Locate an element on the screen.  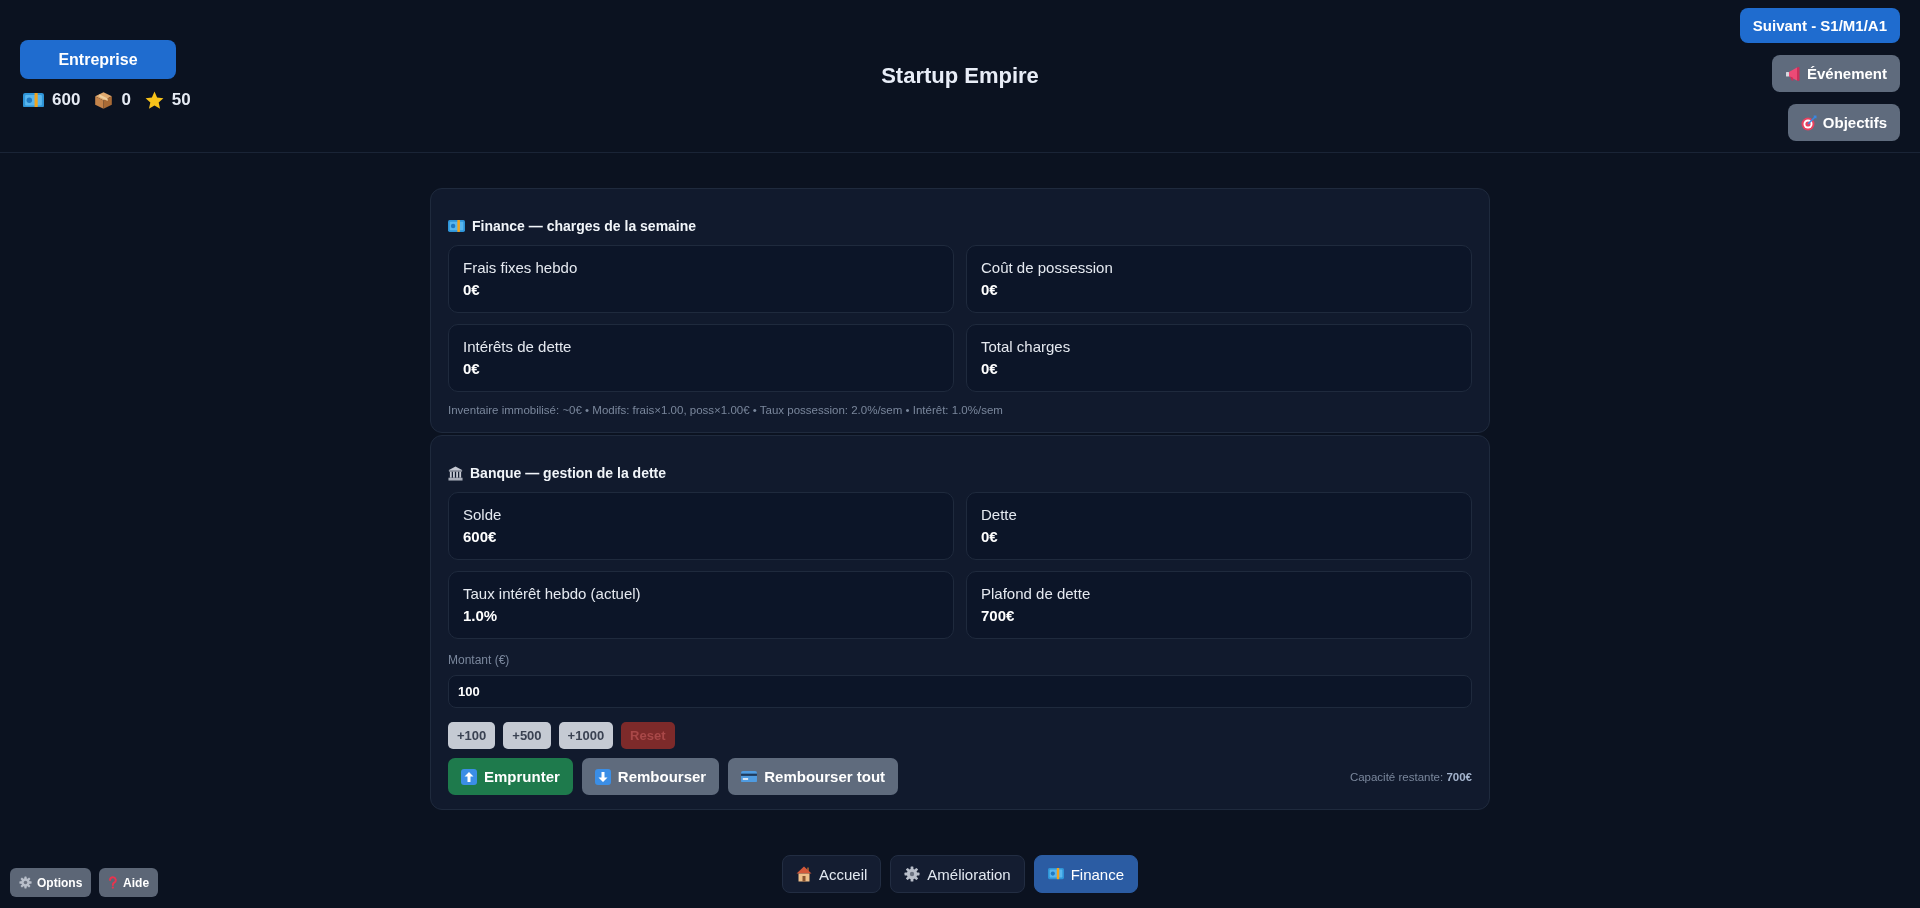
metric-label: Total charges is located at coordinates (1026, 347).